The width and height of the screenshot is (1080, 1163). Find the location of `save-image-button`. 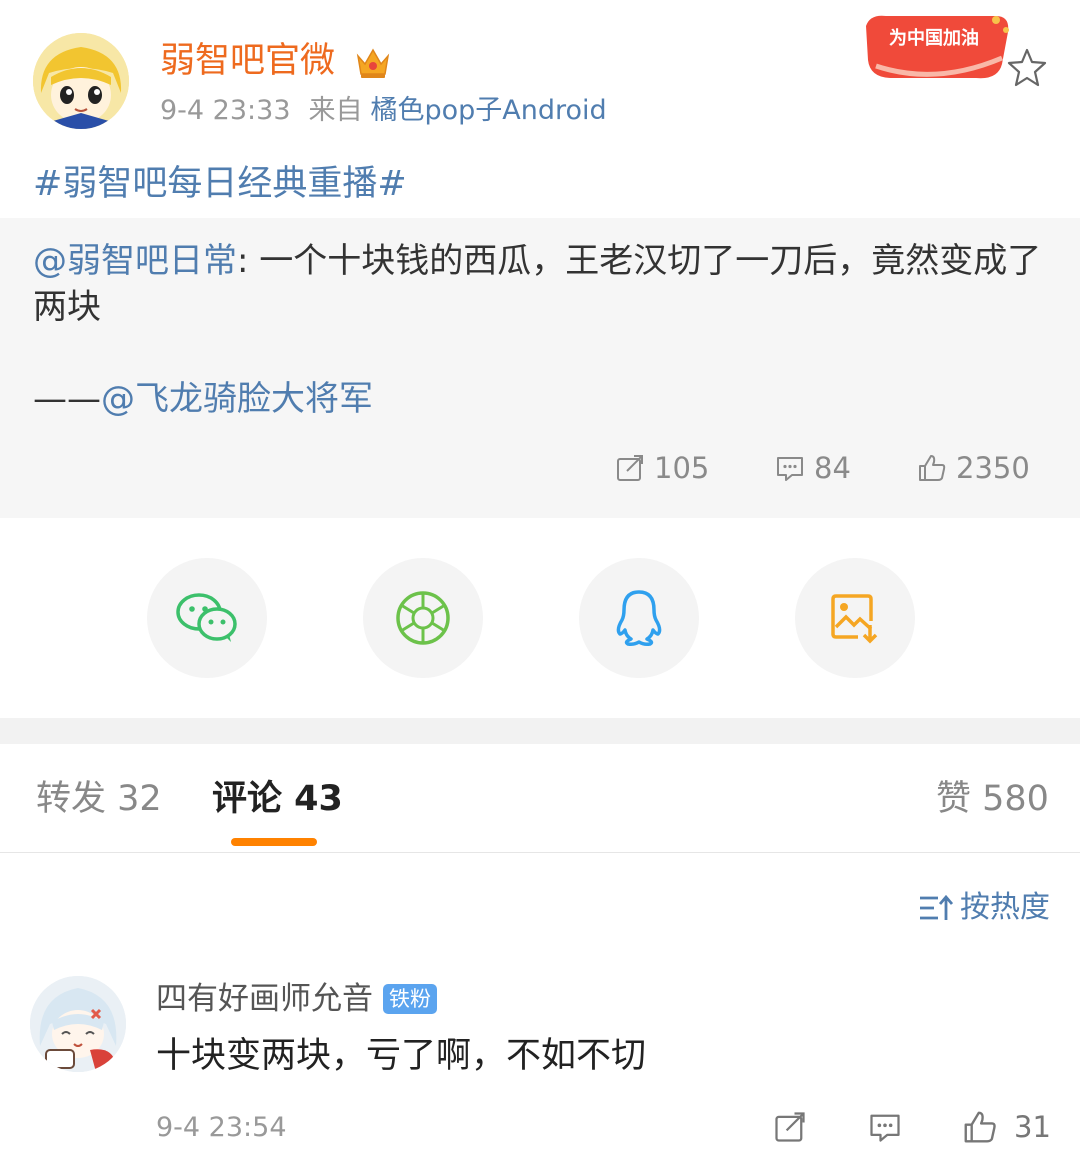

save-image-button is located at coordinates (855, 618).